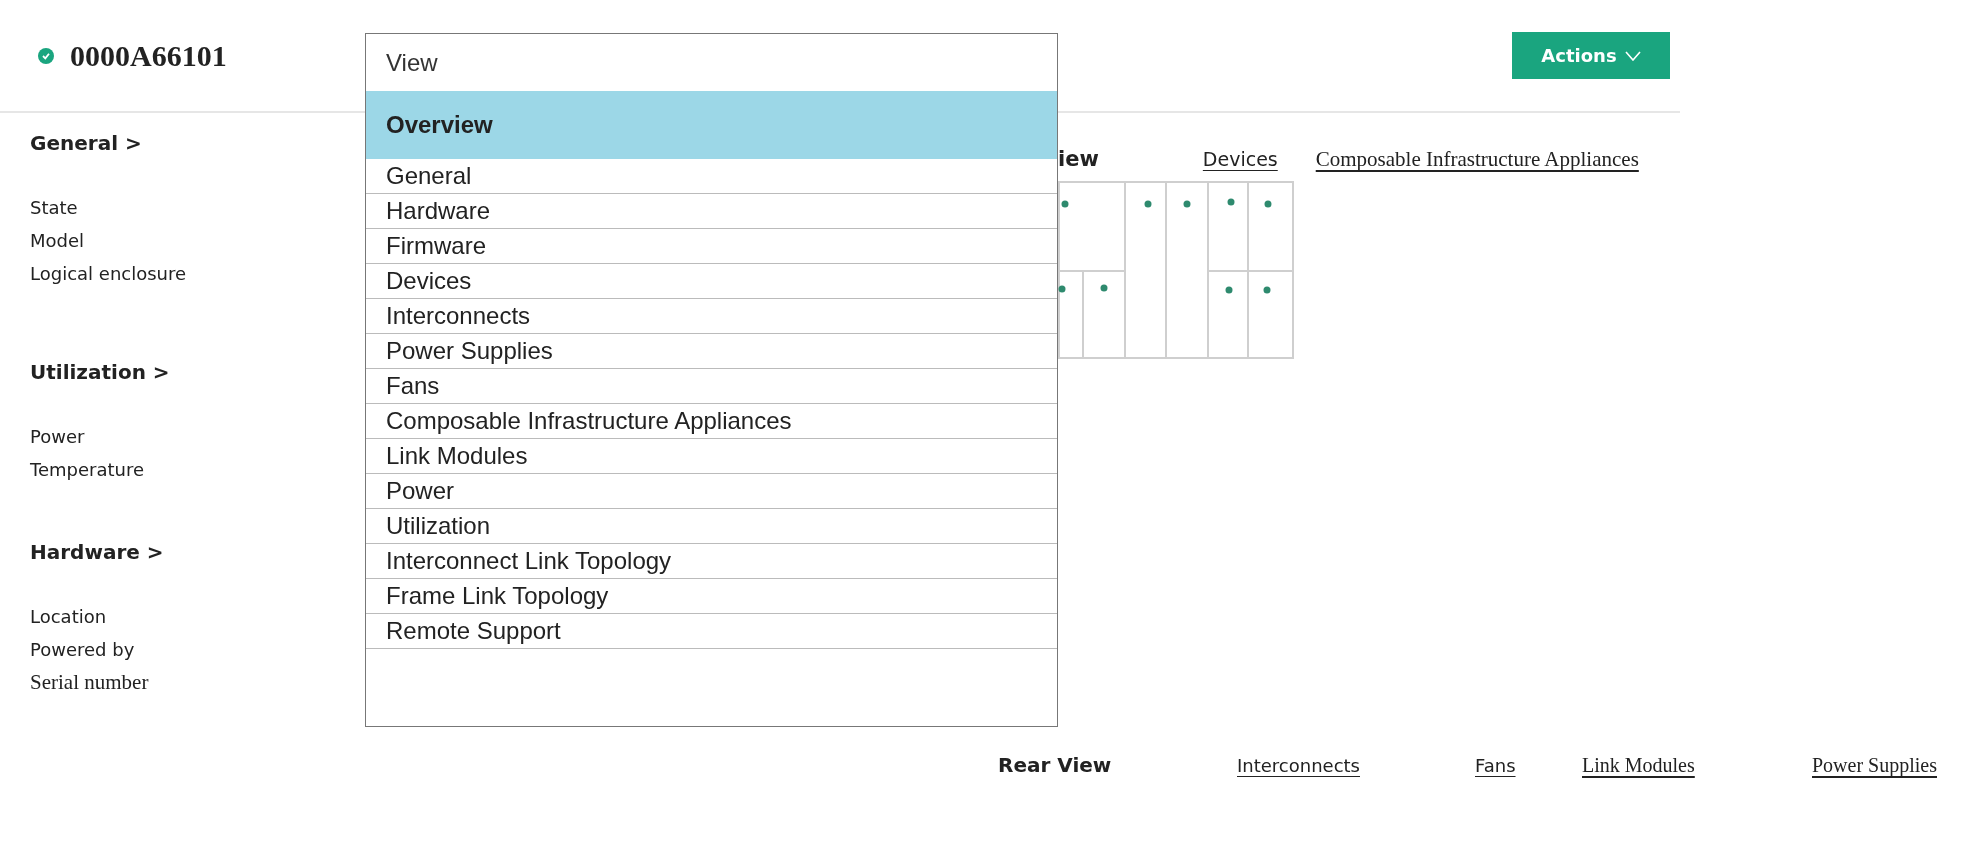 This screenshot has height=864, width=1983. What do you see at coordinates (1240, 159) in the screenshot?
I see `view-link: Devices` at bounding box center [1240, 159].